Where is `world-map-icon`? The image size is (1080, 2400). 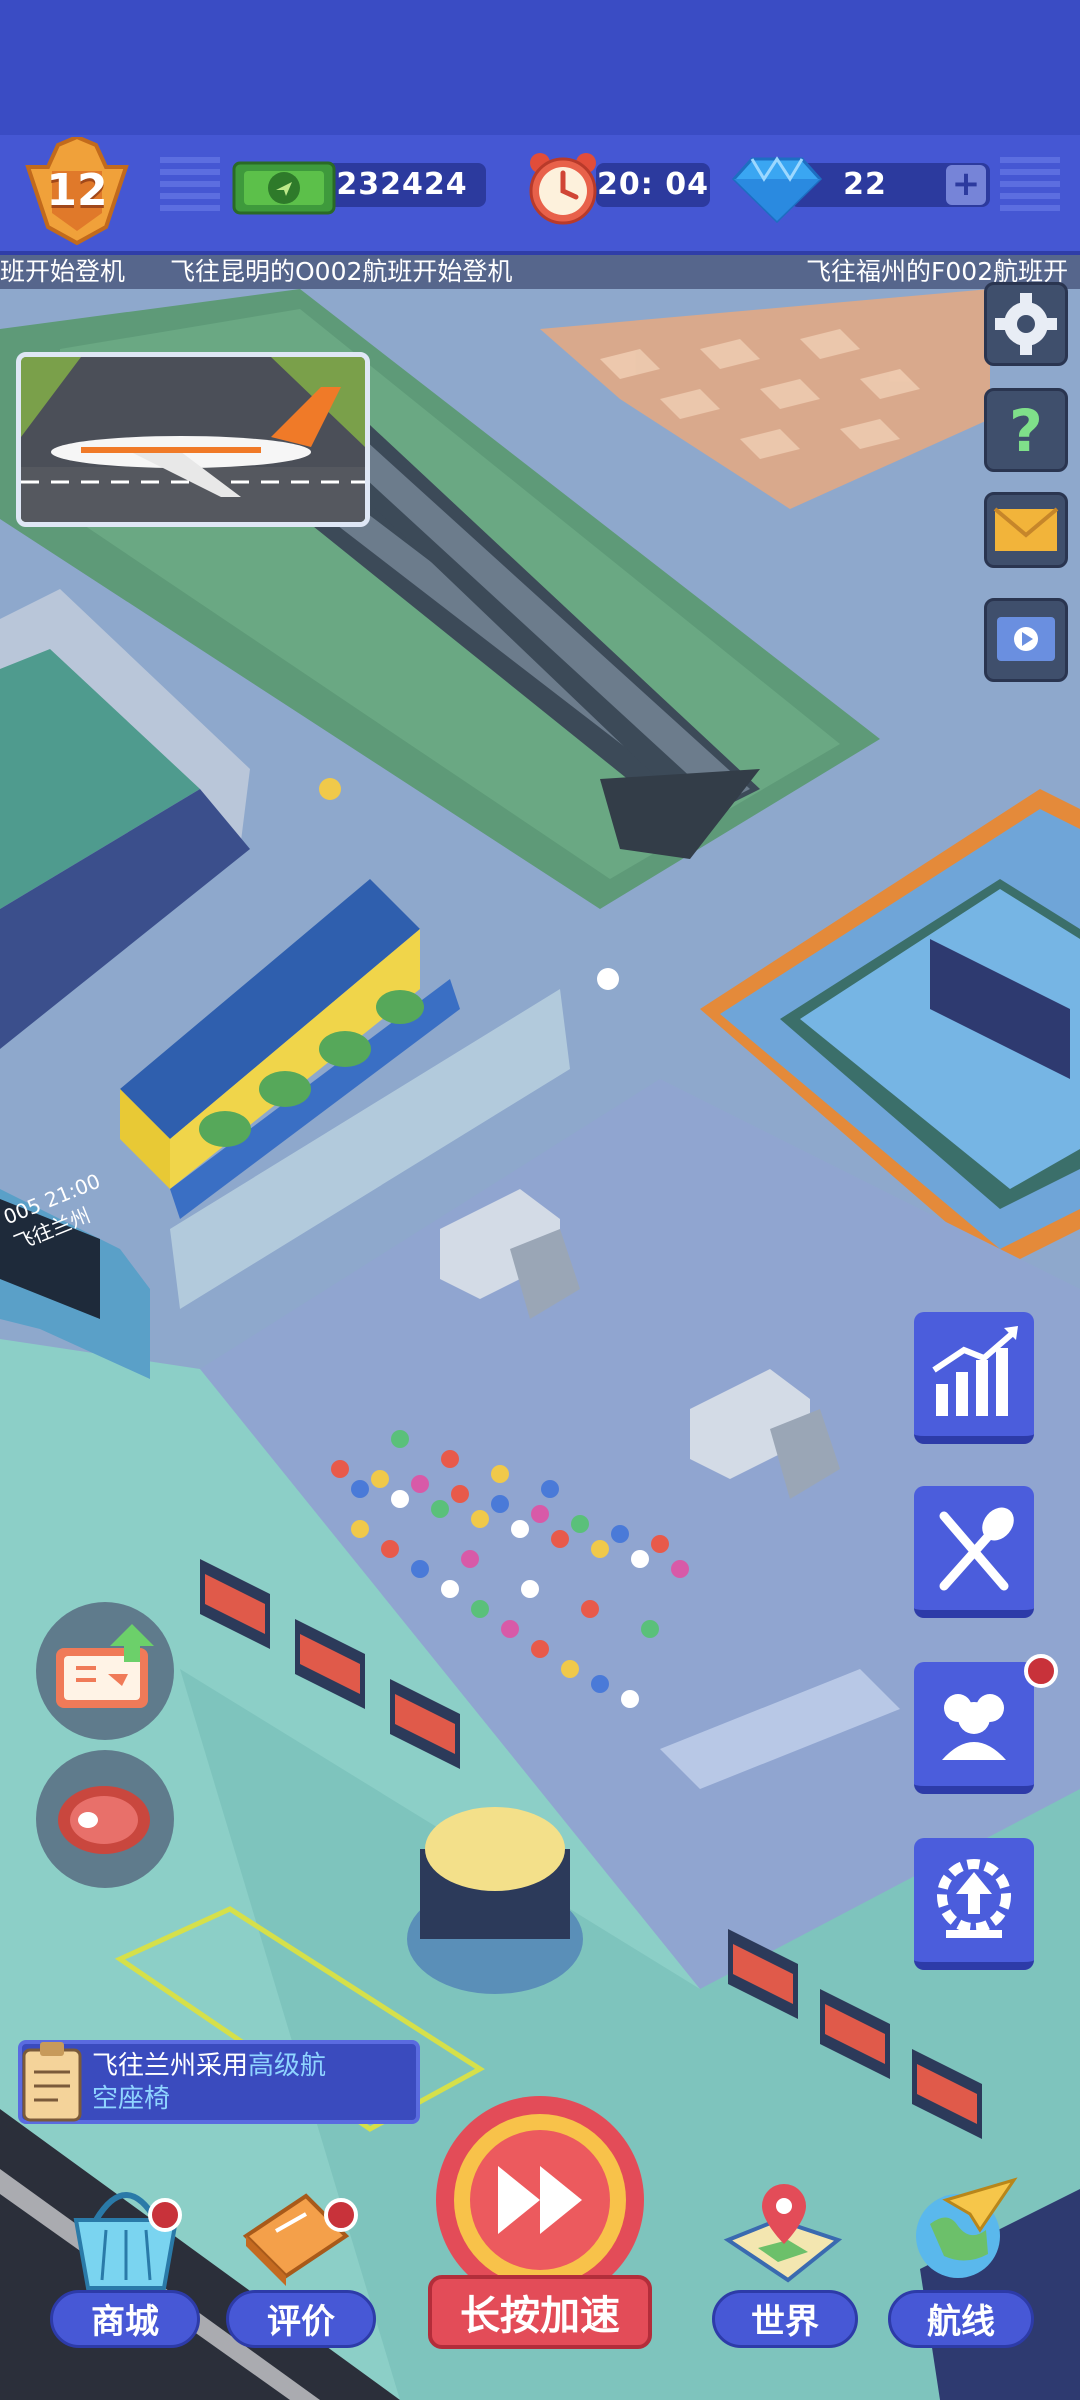
world-map-icon is located at coordinates (783, 2233).